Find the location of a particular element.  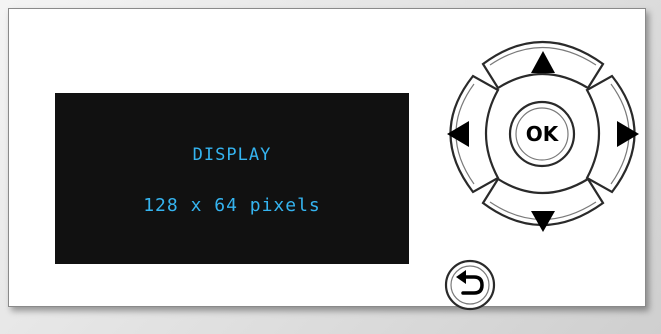

ok-label: OK is located at coordinates (543, 134).